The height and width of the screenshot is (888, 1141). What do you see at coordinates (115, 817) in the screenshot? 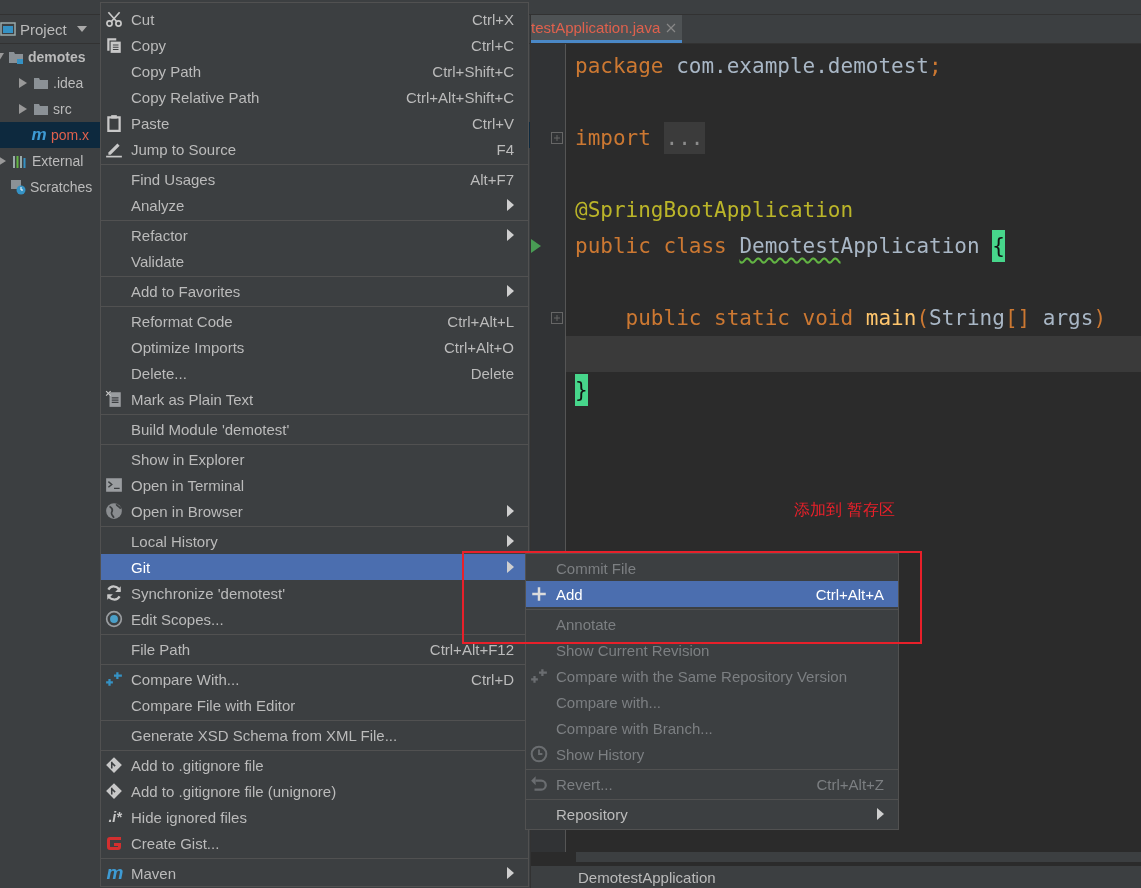
I see `hide-ignored-icon: .i*` at bounding box center [115, 817].